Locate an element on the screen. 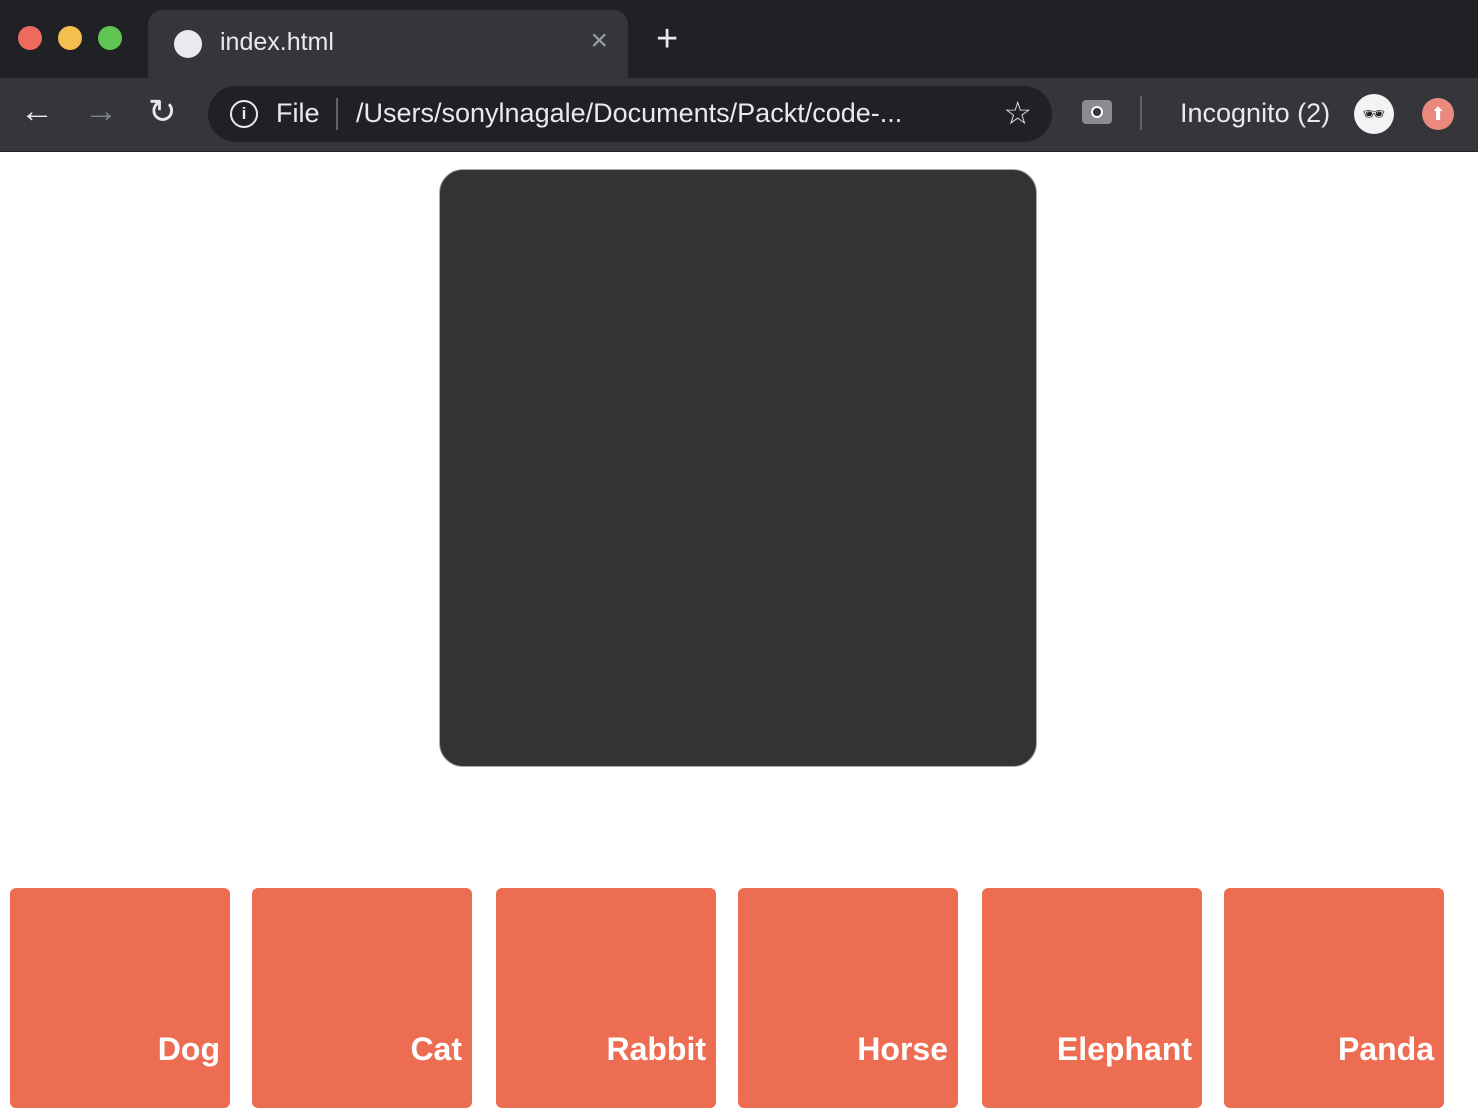 The width and height of the screenshot is (1478, 1117). tab-bar: index.html × + is located at coordinates (739, 39).